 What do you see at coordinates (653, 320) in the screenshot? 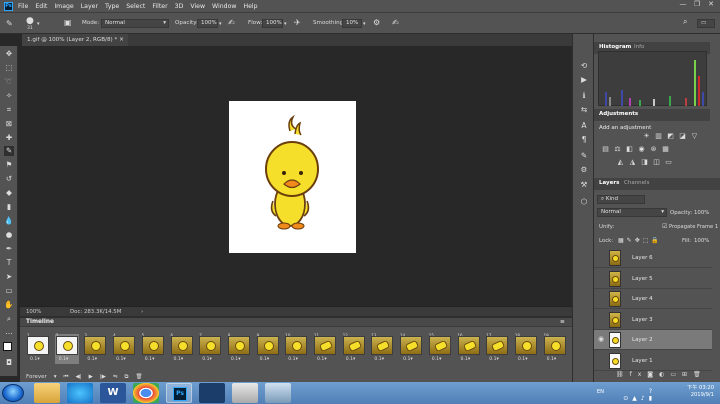
I see `layer-row: Layer 3` at bounding box center [653, 320].